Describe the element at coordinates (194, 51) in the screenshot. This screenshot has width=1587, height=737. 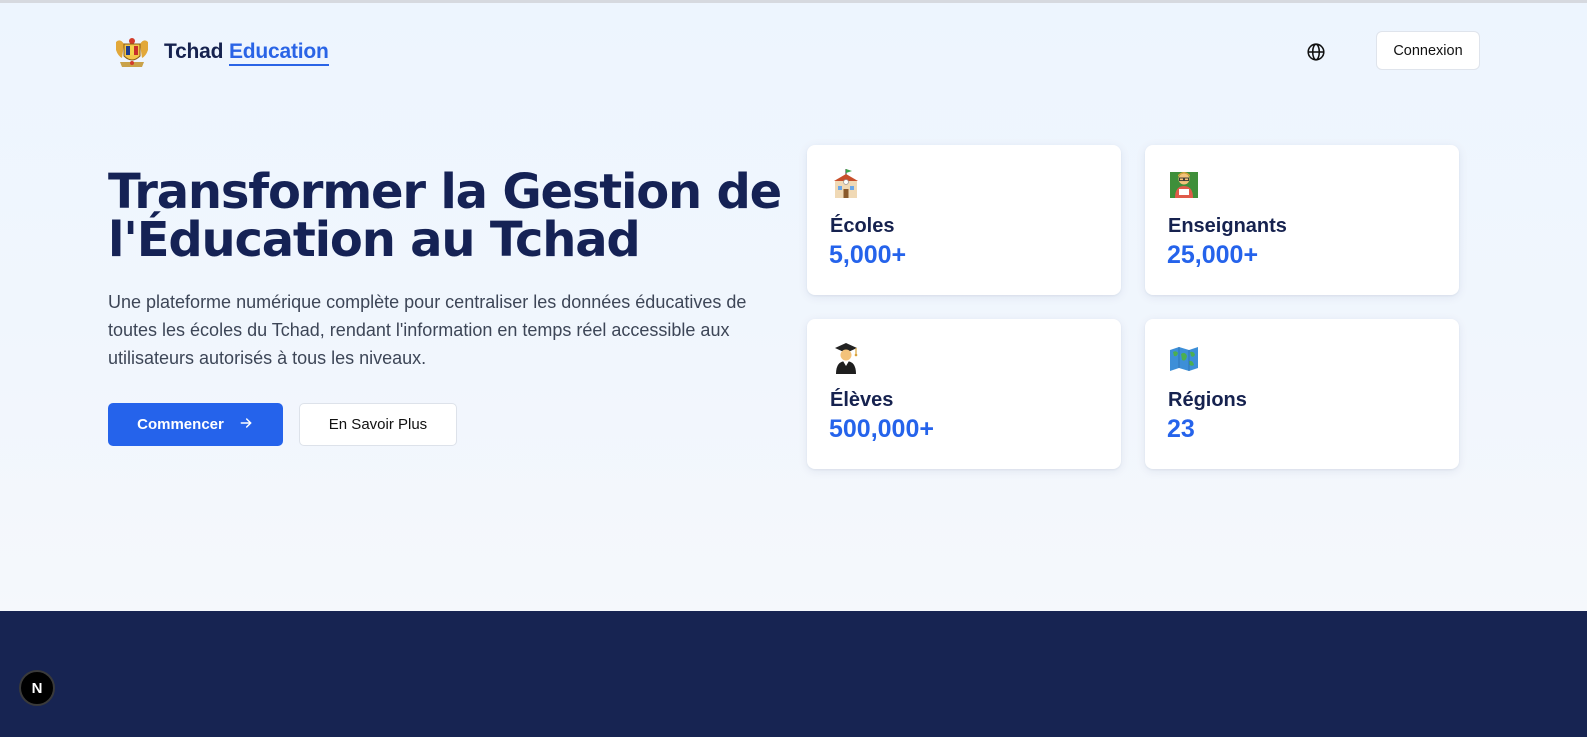
I see `brand-name-prefix: Tchad` at that location.